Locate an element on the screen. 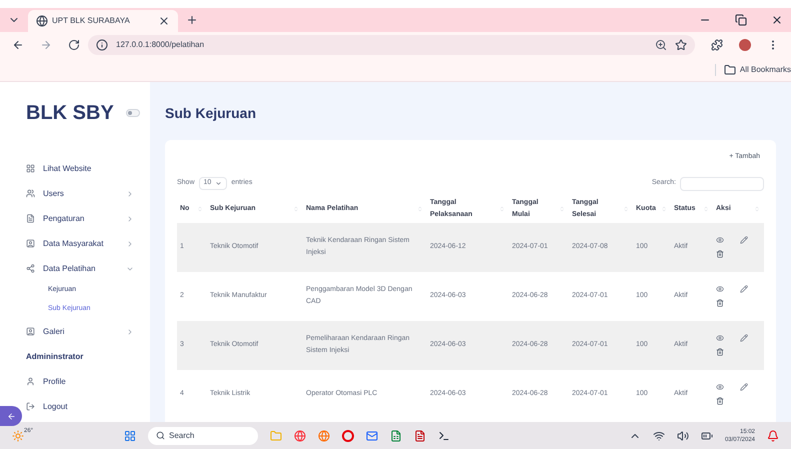 This screenshot has width=791, height=449. share-icon is located at coordinates (30, 268).